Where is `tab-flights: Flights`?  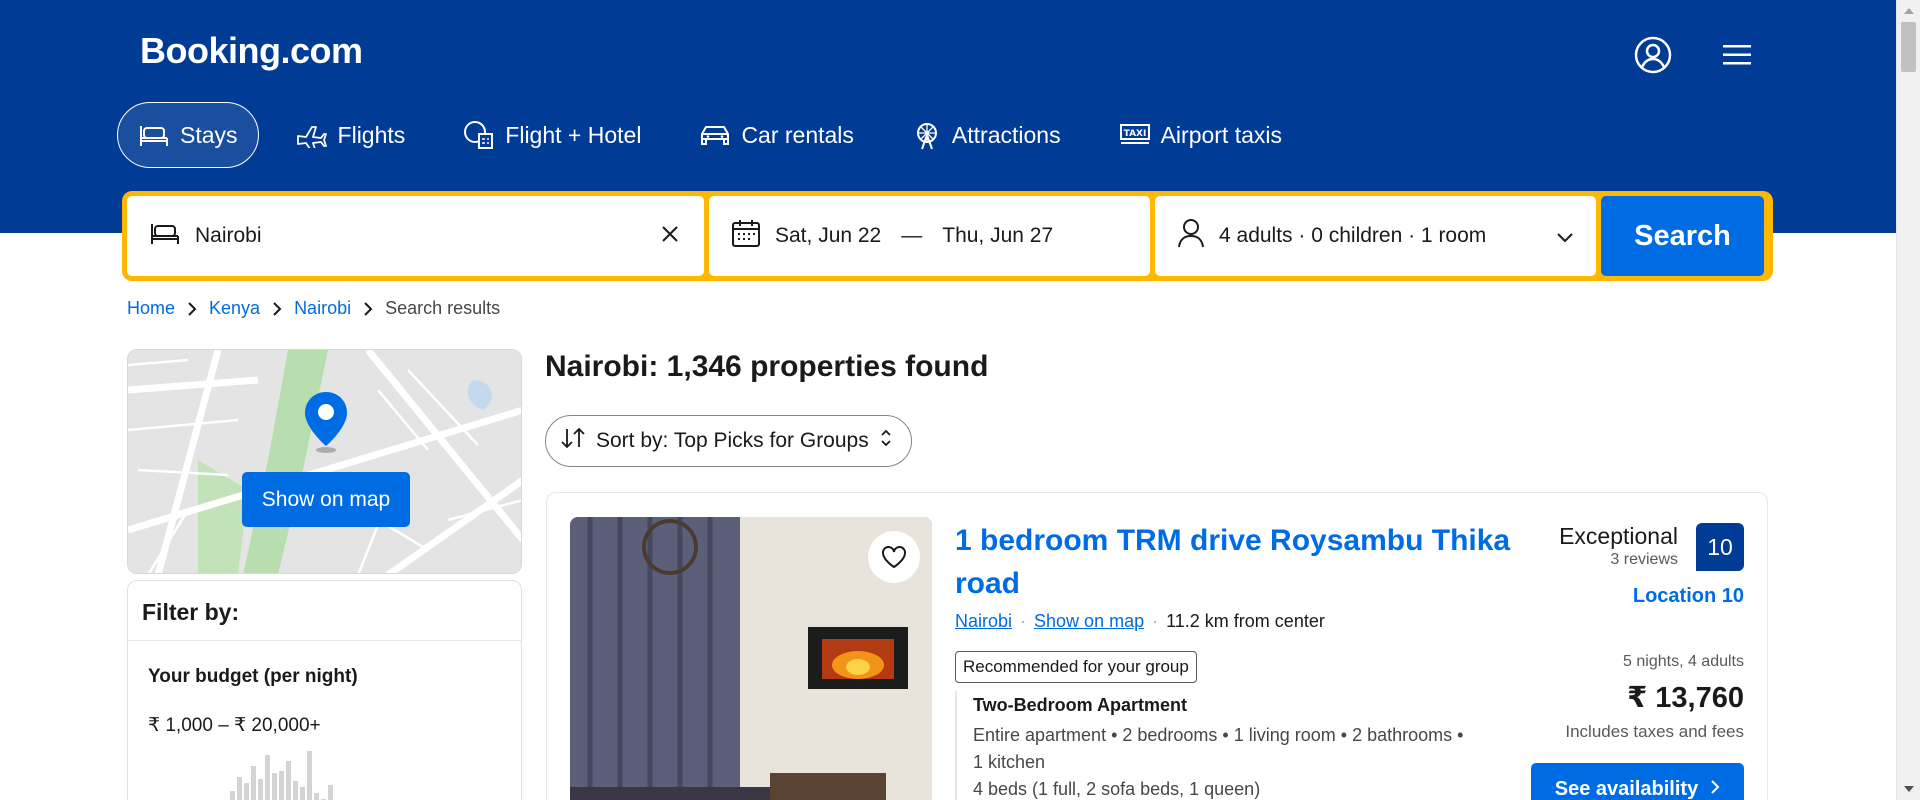 tab-flights: Flights is located at coordinates (351, 135).